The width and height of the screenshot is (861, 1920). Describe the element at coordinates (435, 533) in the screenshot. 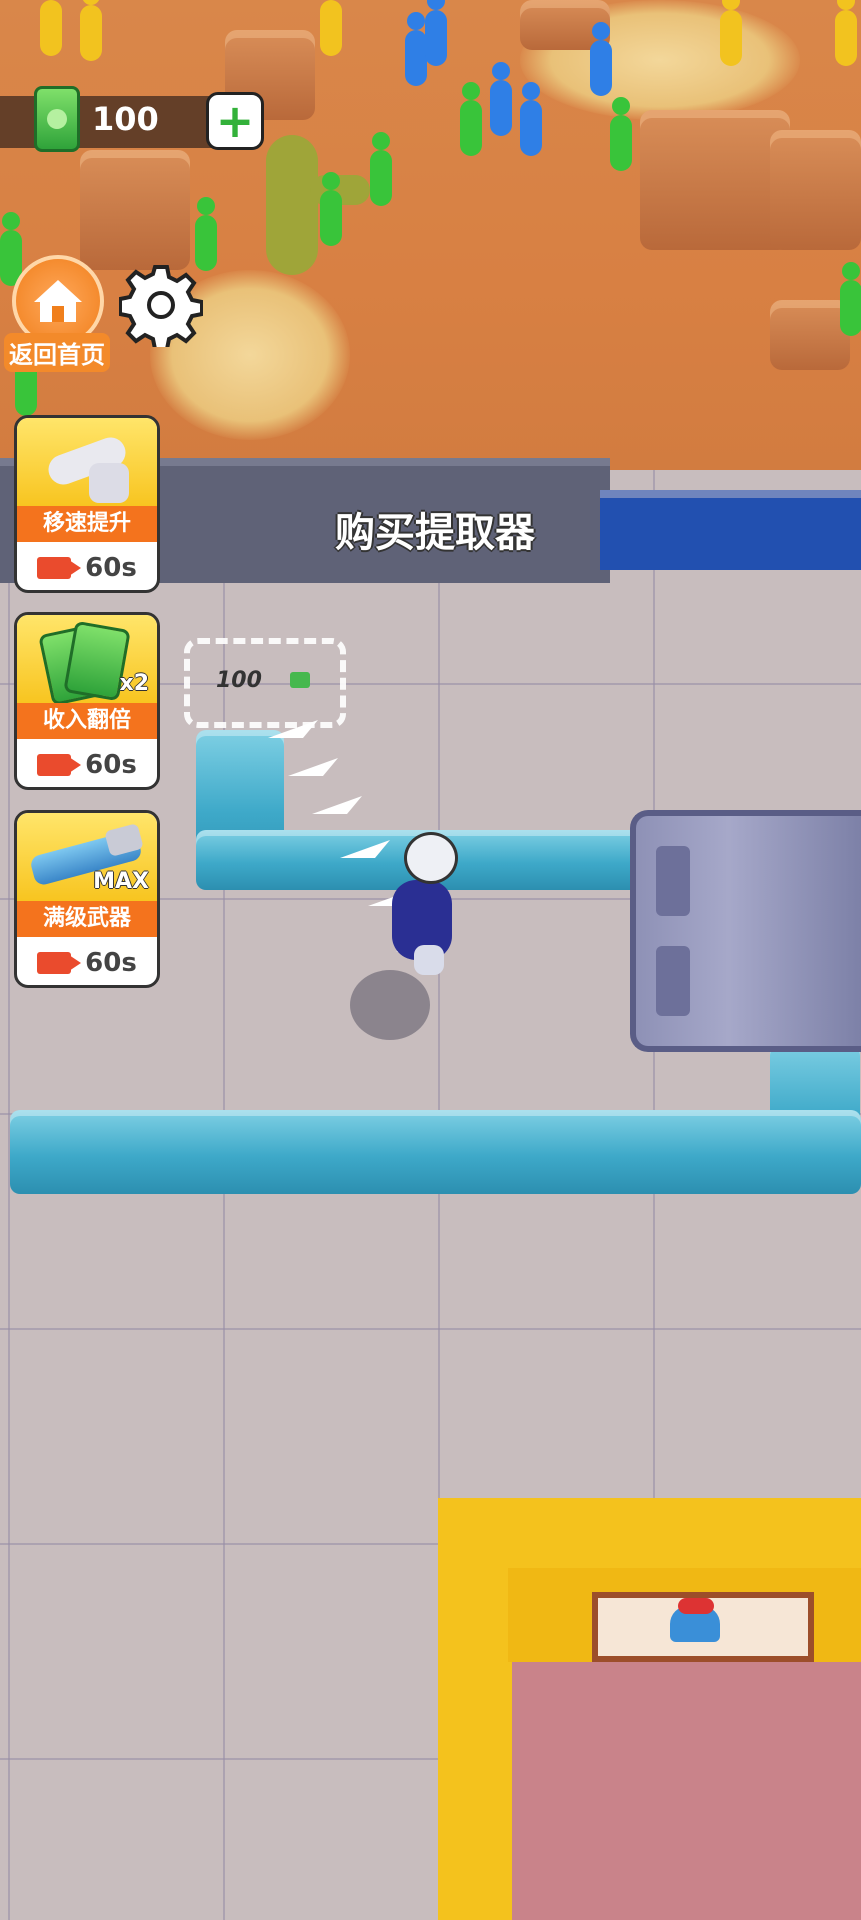

I see `wall-title: 购买提取器` at that location.